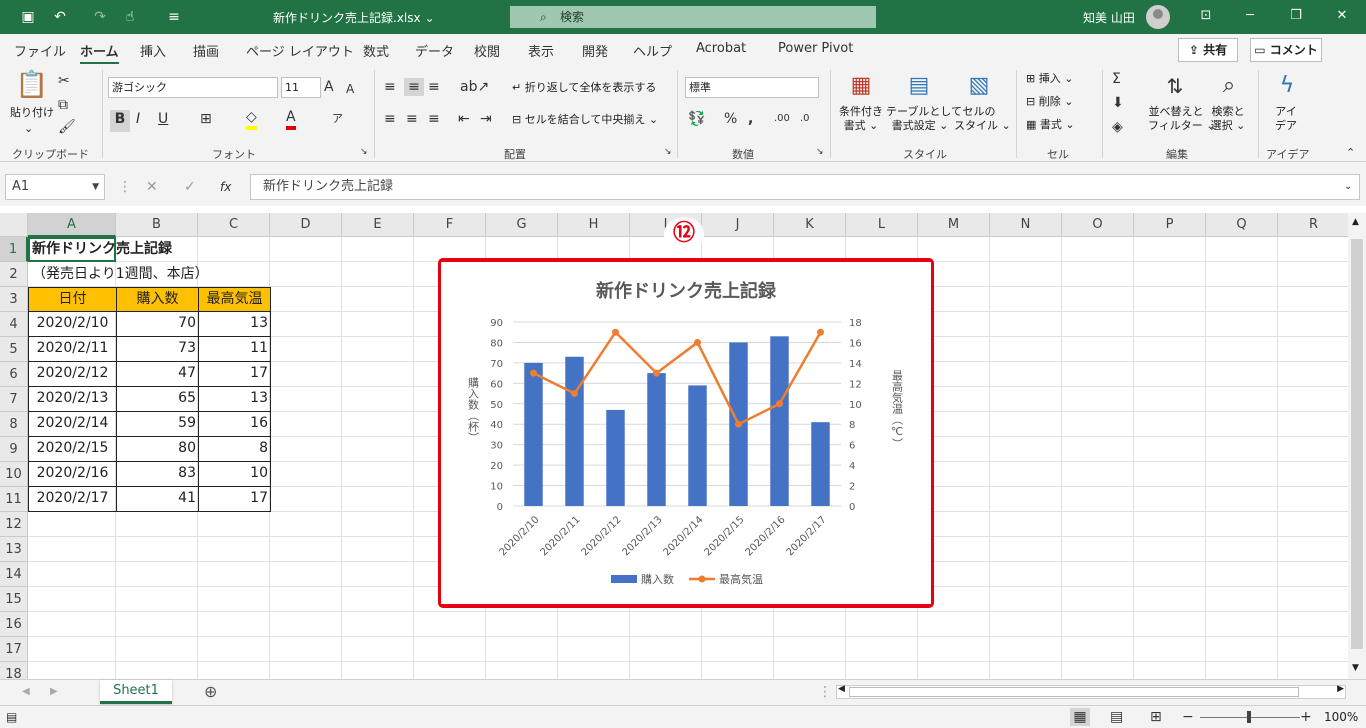  Describe the element at coordinates (693, 17) in the screenshot. I see `search-box: ⌕ 検索` at that location.